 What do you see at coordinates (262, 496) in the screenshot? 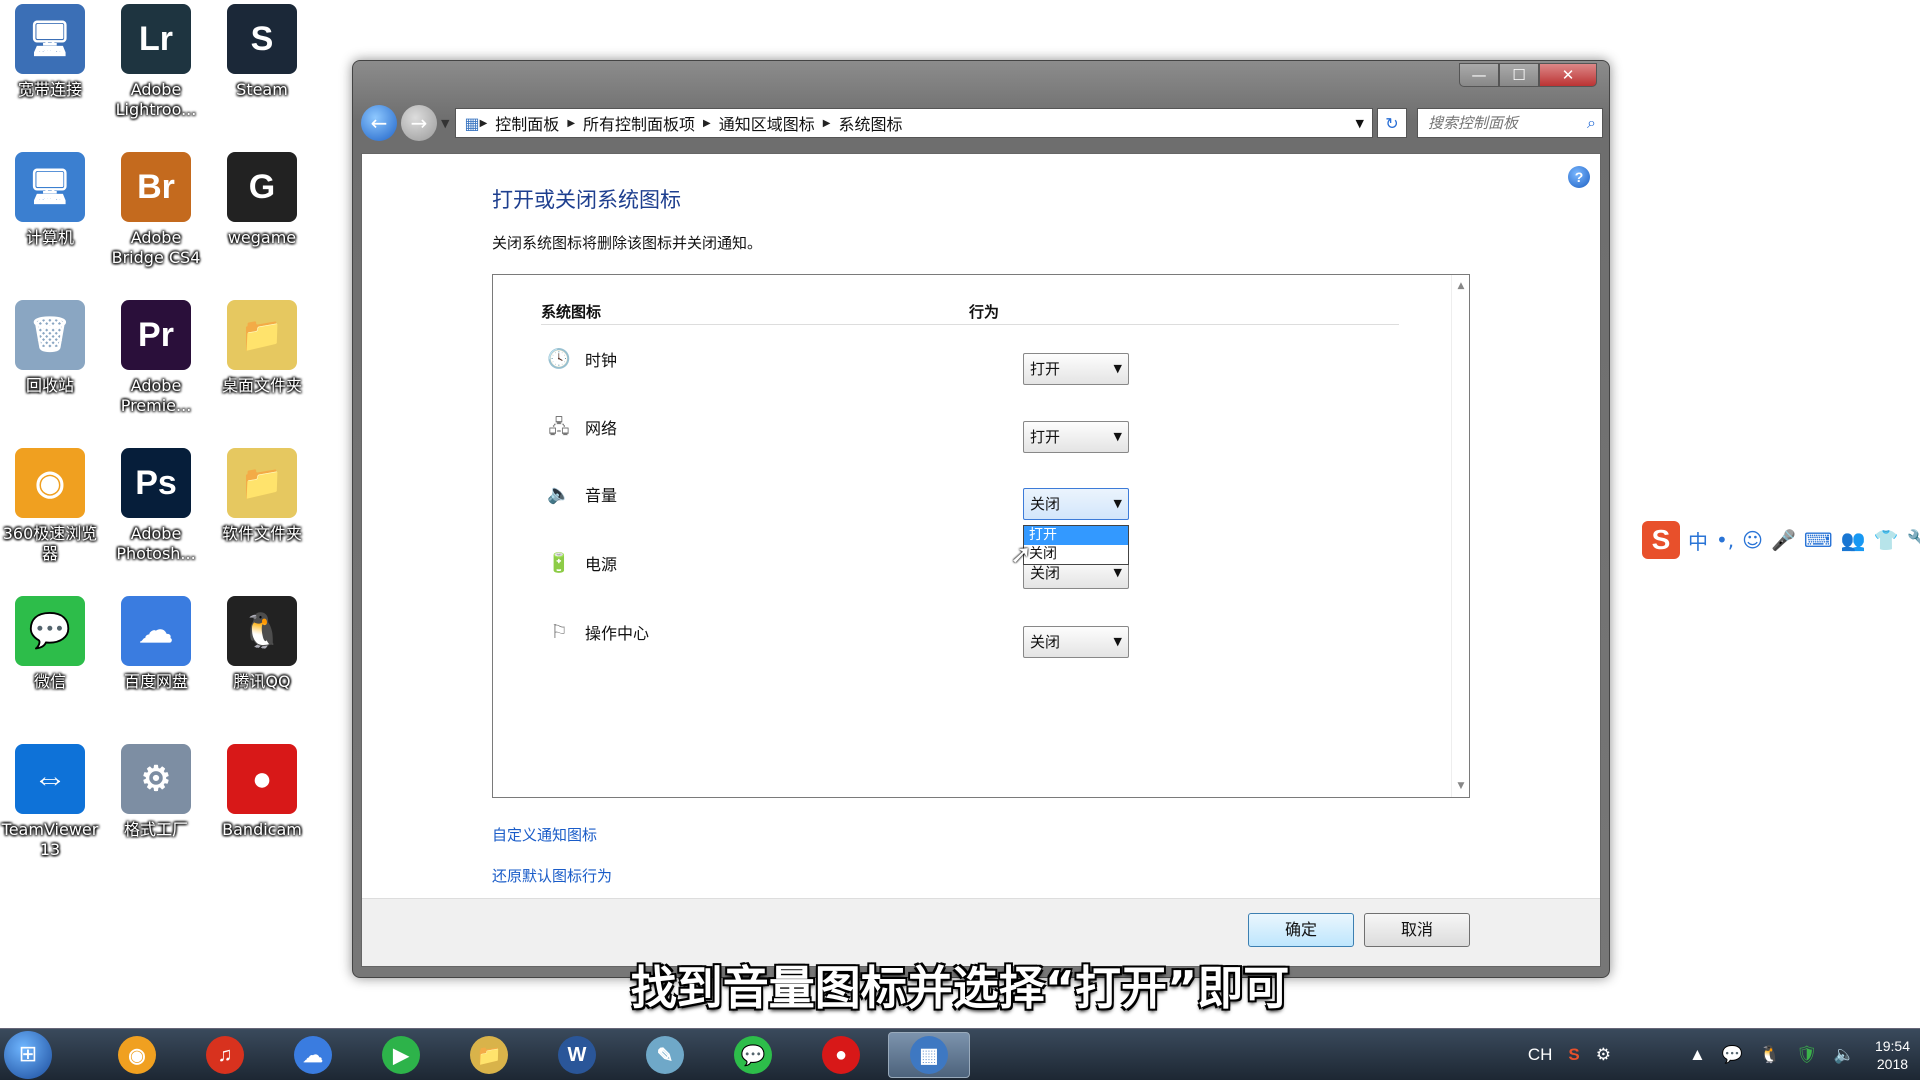
I see `desktop-icon: 📁 软件文件夹` at bounding box center [262, 496].